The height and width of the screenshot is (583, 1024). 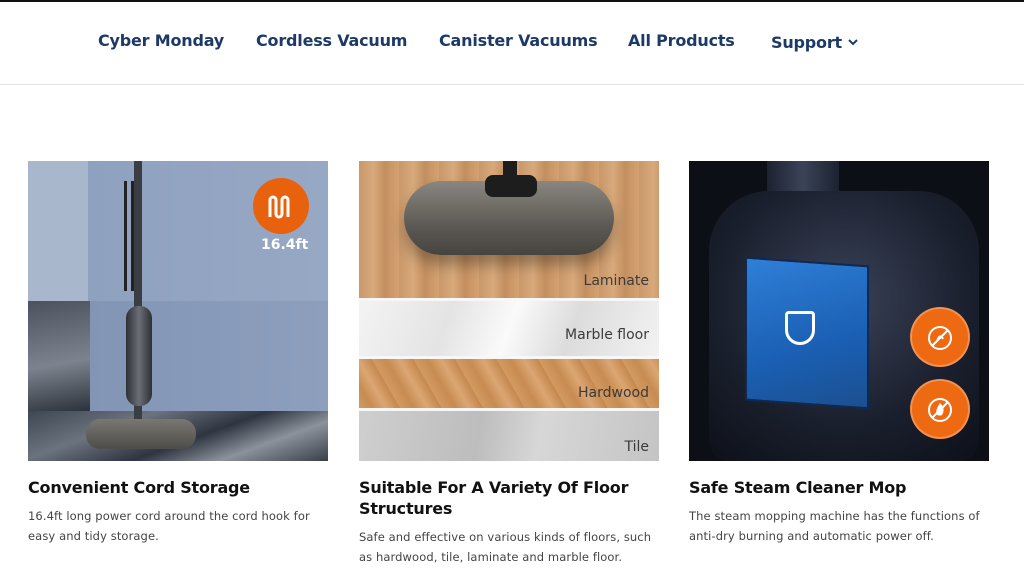 What do you see at coordinates (331, 40) in the screenshot?
I see `nav-cordless-vacuum: Cordless Vacuum` at bounding box center [331, 40].